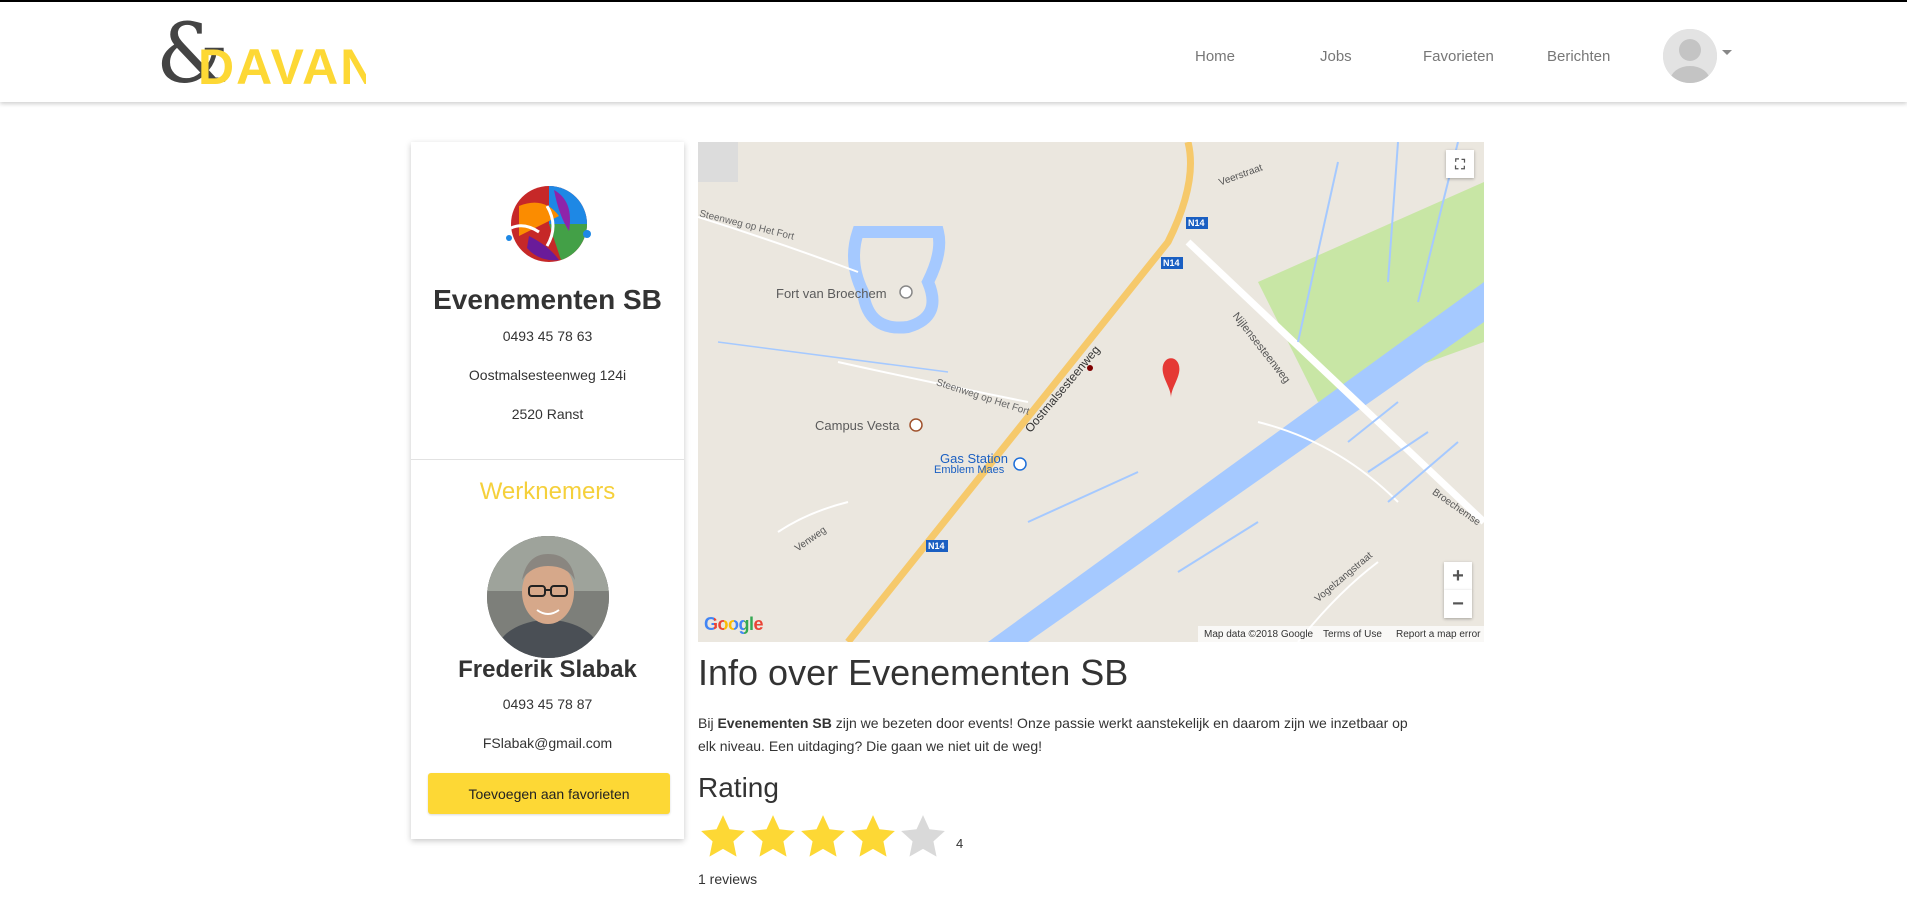 This screenshot has width=1907, height=899. Describe the element at coordinates (547, 336) in the screenshot. I see `company-phone: 0493 45 78 63` at that location.